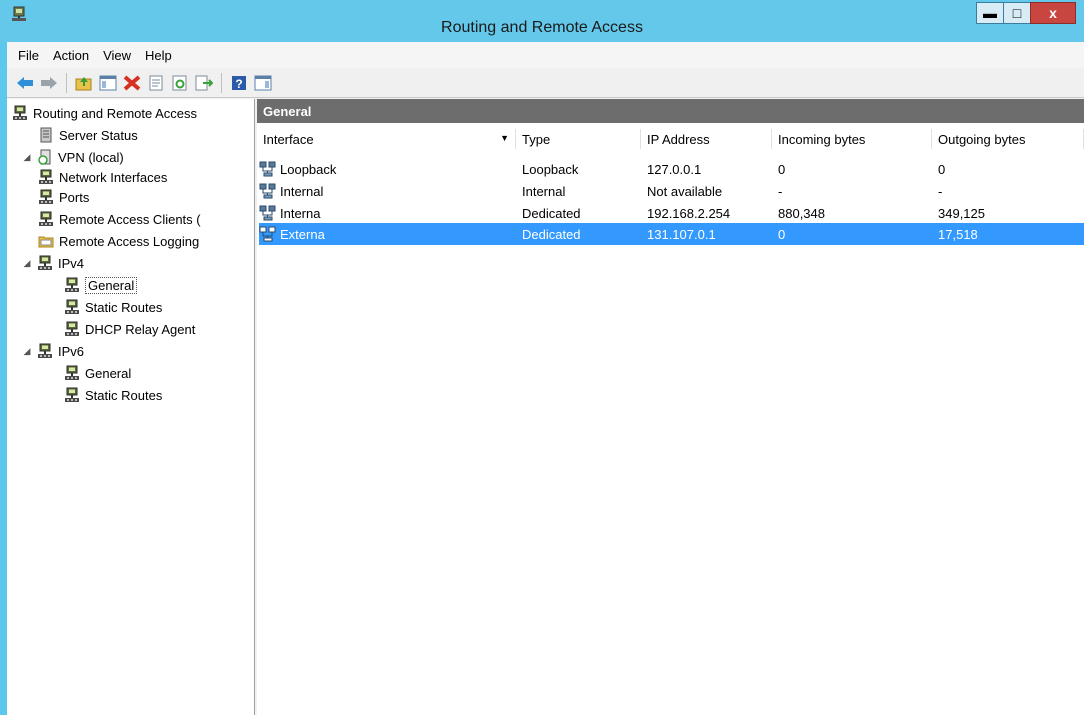  I want to click on table-row: Loopback Loopback 127.0.0.1 0 0, so click(670, 169).